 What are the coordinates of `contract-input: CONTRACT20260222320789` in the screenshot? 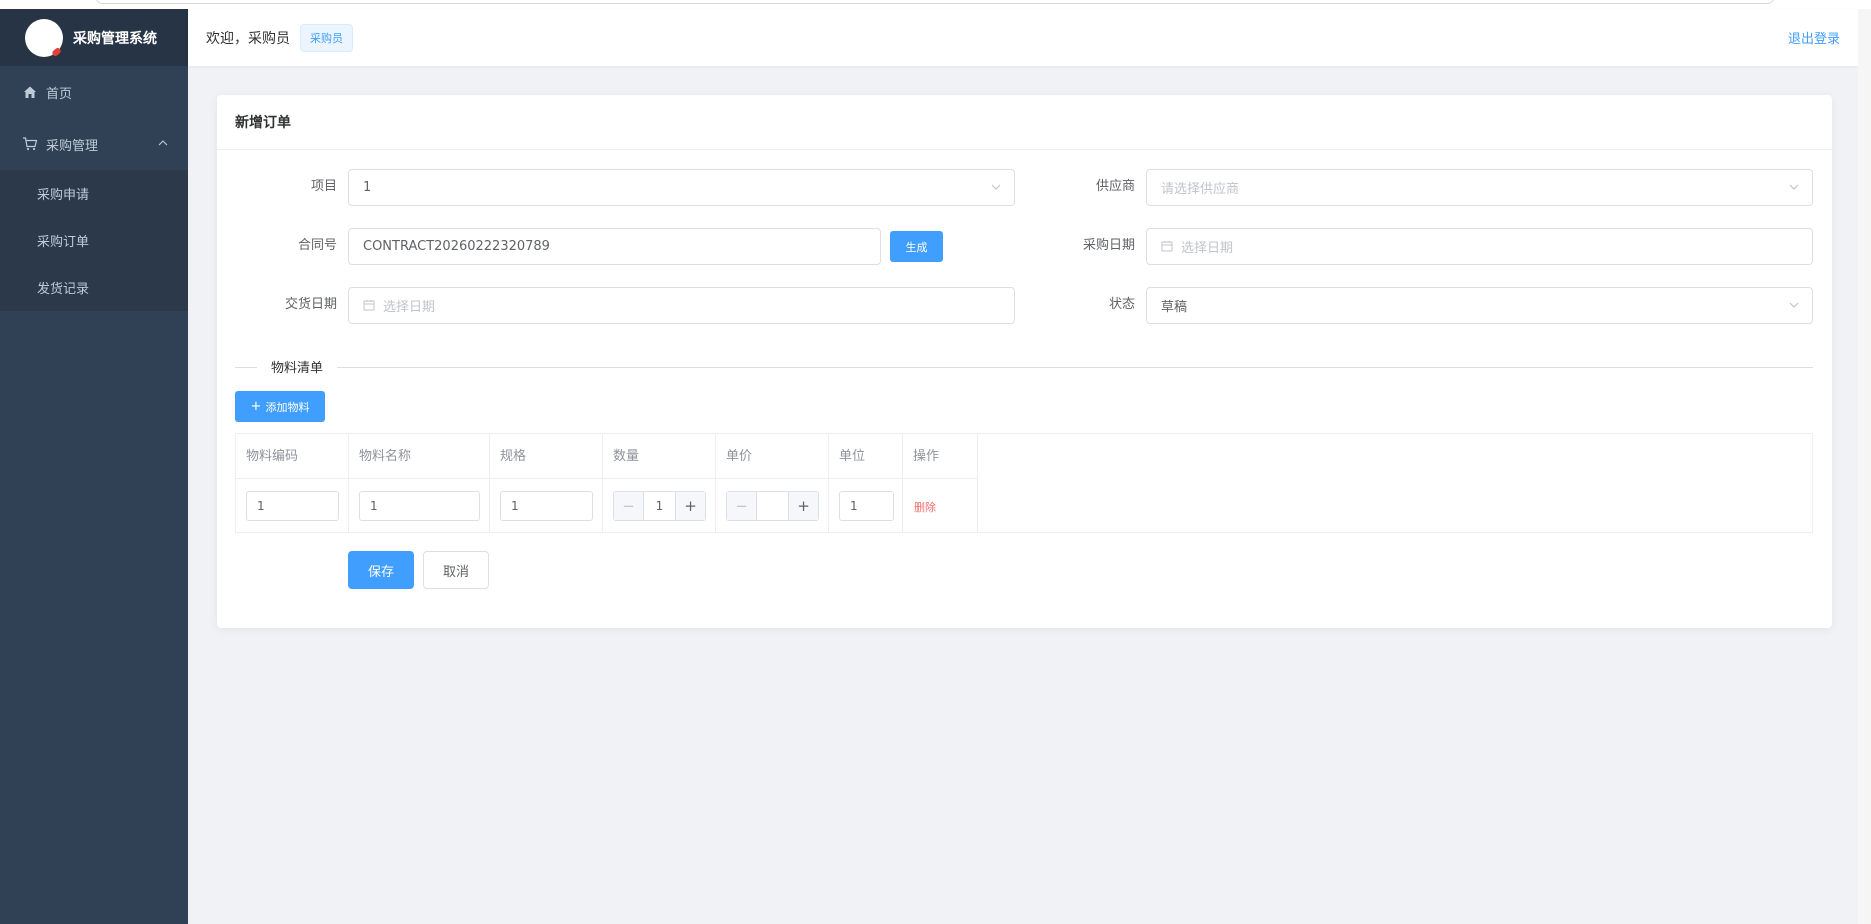 It's located at (614, 246).